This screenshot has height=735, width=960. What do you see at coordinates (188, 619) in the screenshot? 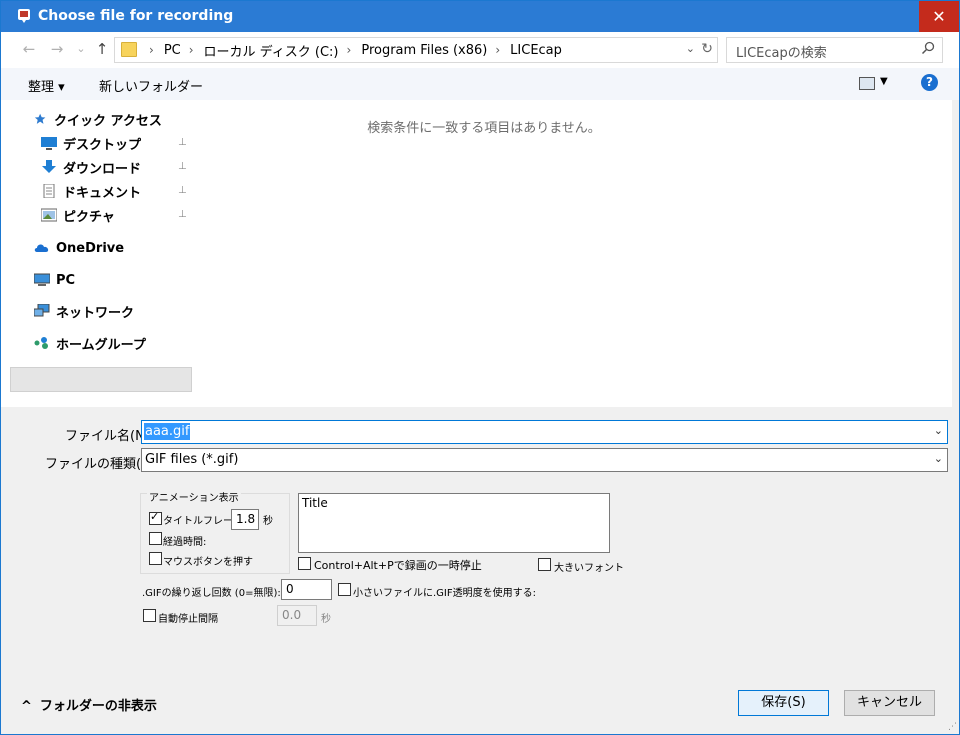
I see `auto-stop-label: 自動停止間隔` at bounding box center [188, 619].